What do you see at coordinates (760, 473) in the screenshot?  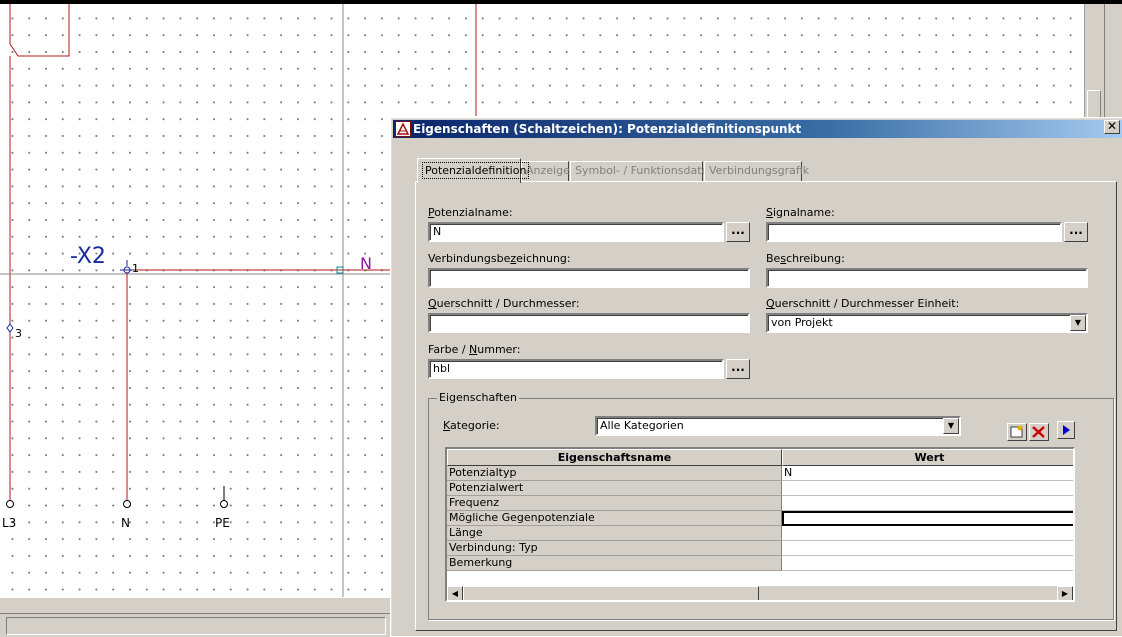 I see `table-row: Potenzialtyp N` at bounding box center [760, 473].